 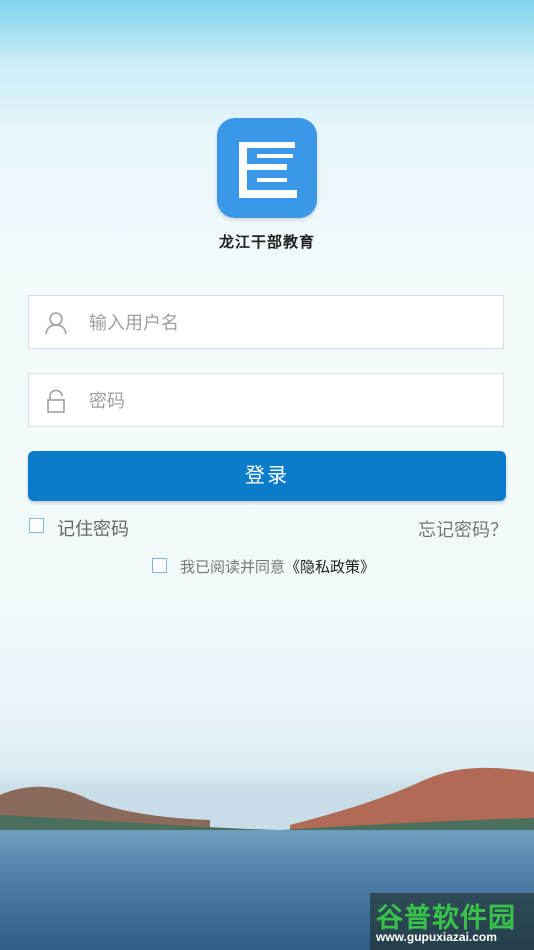 I want to click on username-field, so click(x=266, y=322).